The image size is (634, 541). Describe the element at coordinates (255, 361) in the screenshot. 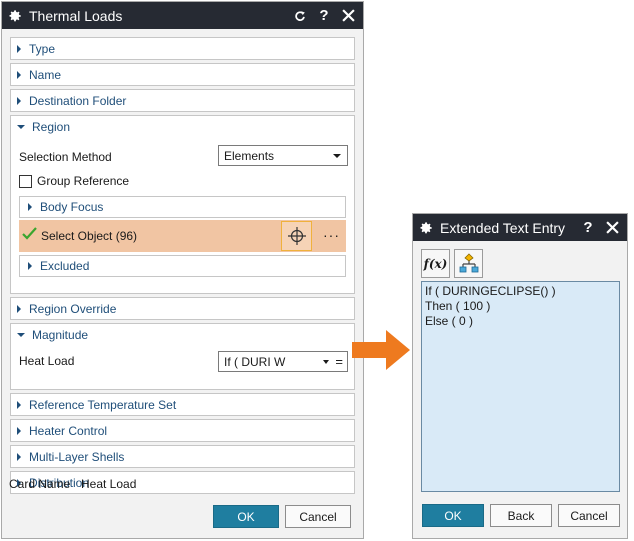

I see `heat-load-value: If ( DURI W` at that location.